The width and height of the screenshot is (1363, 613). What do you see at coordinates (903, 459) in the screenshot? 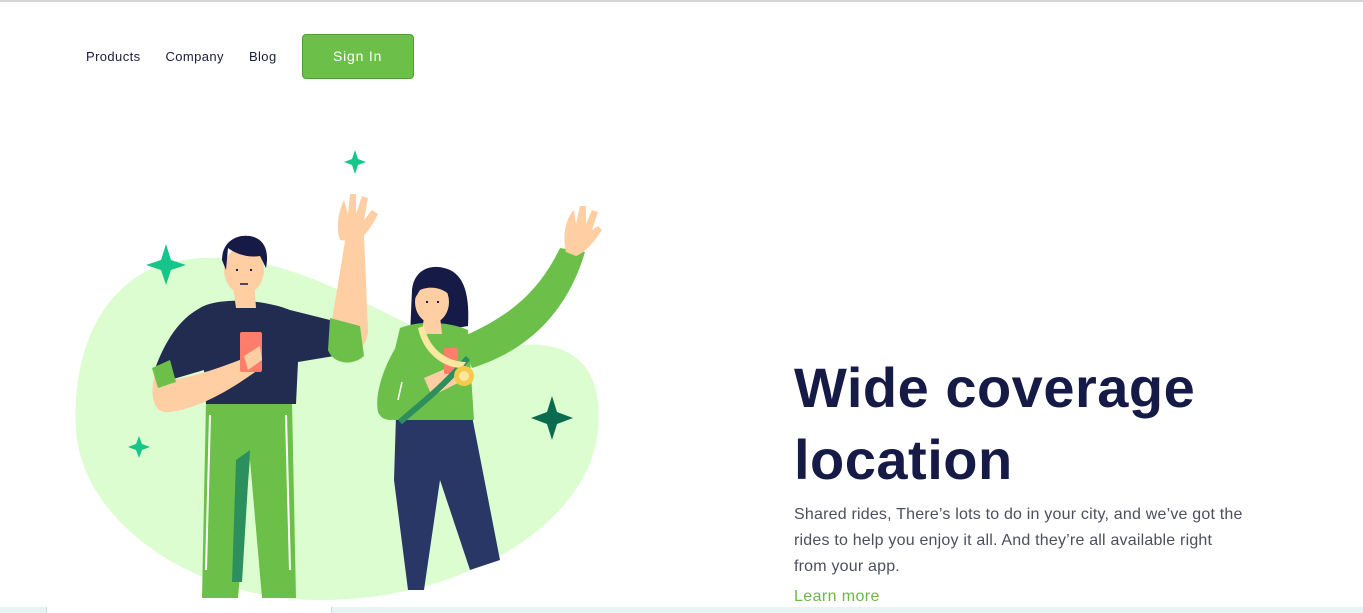
I see `hero-title-line2: location` at bounding box center [903, 459].